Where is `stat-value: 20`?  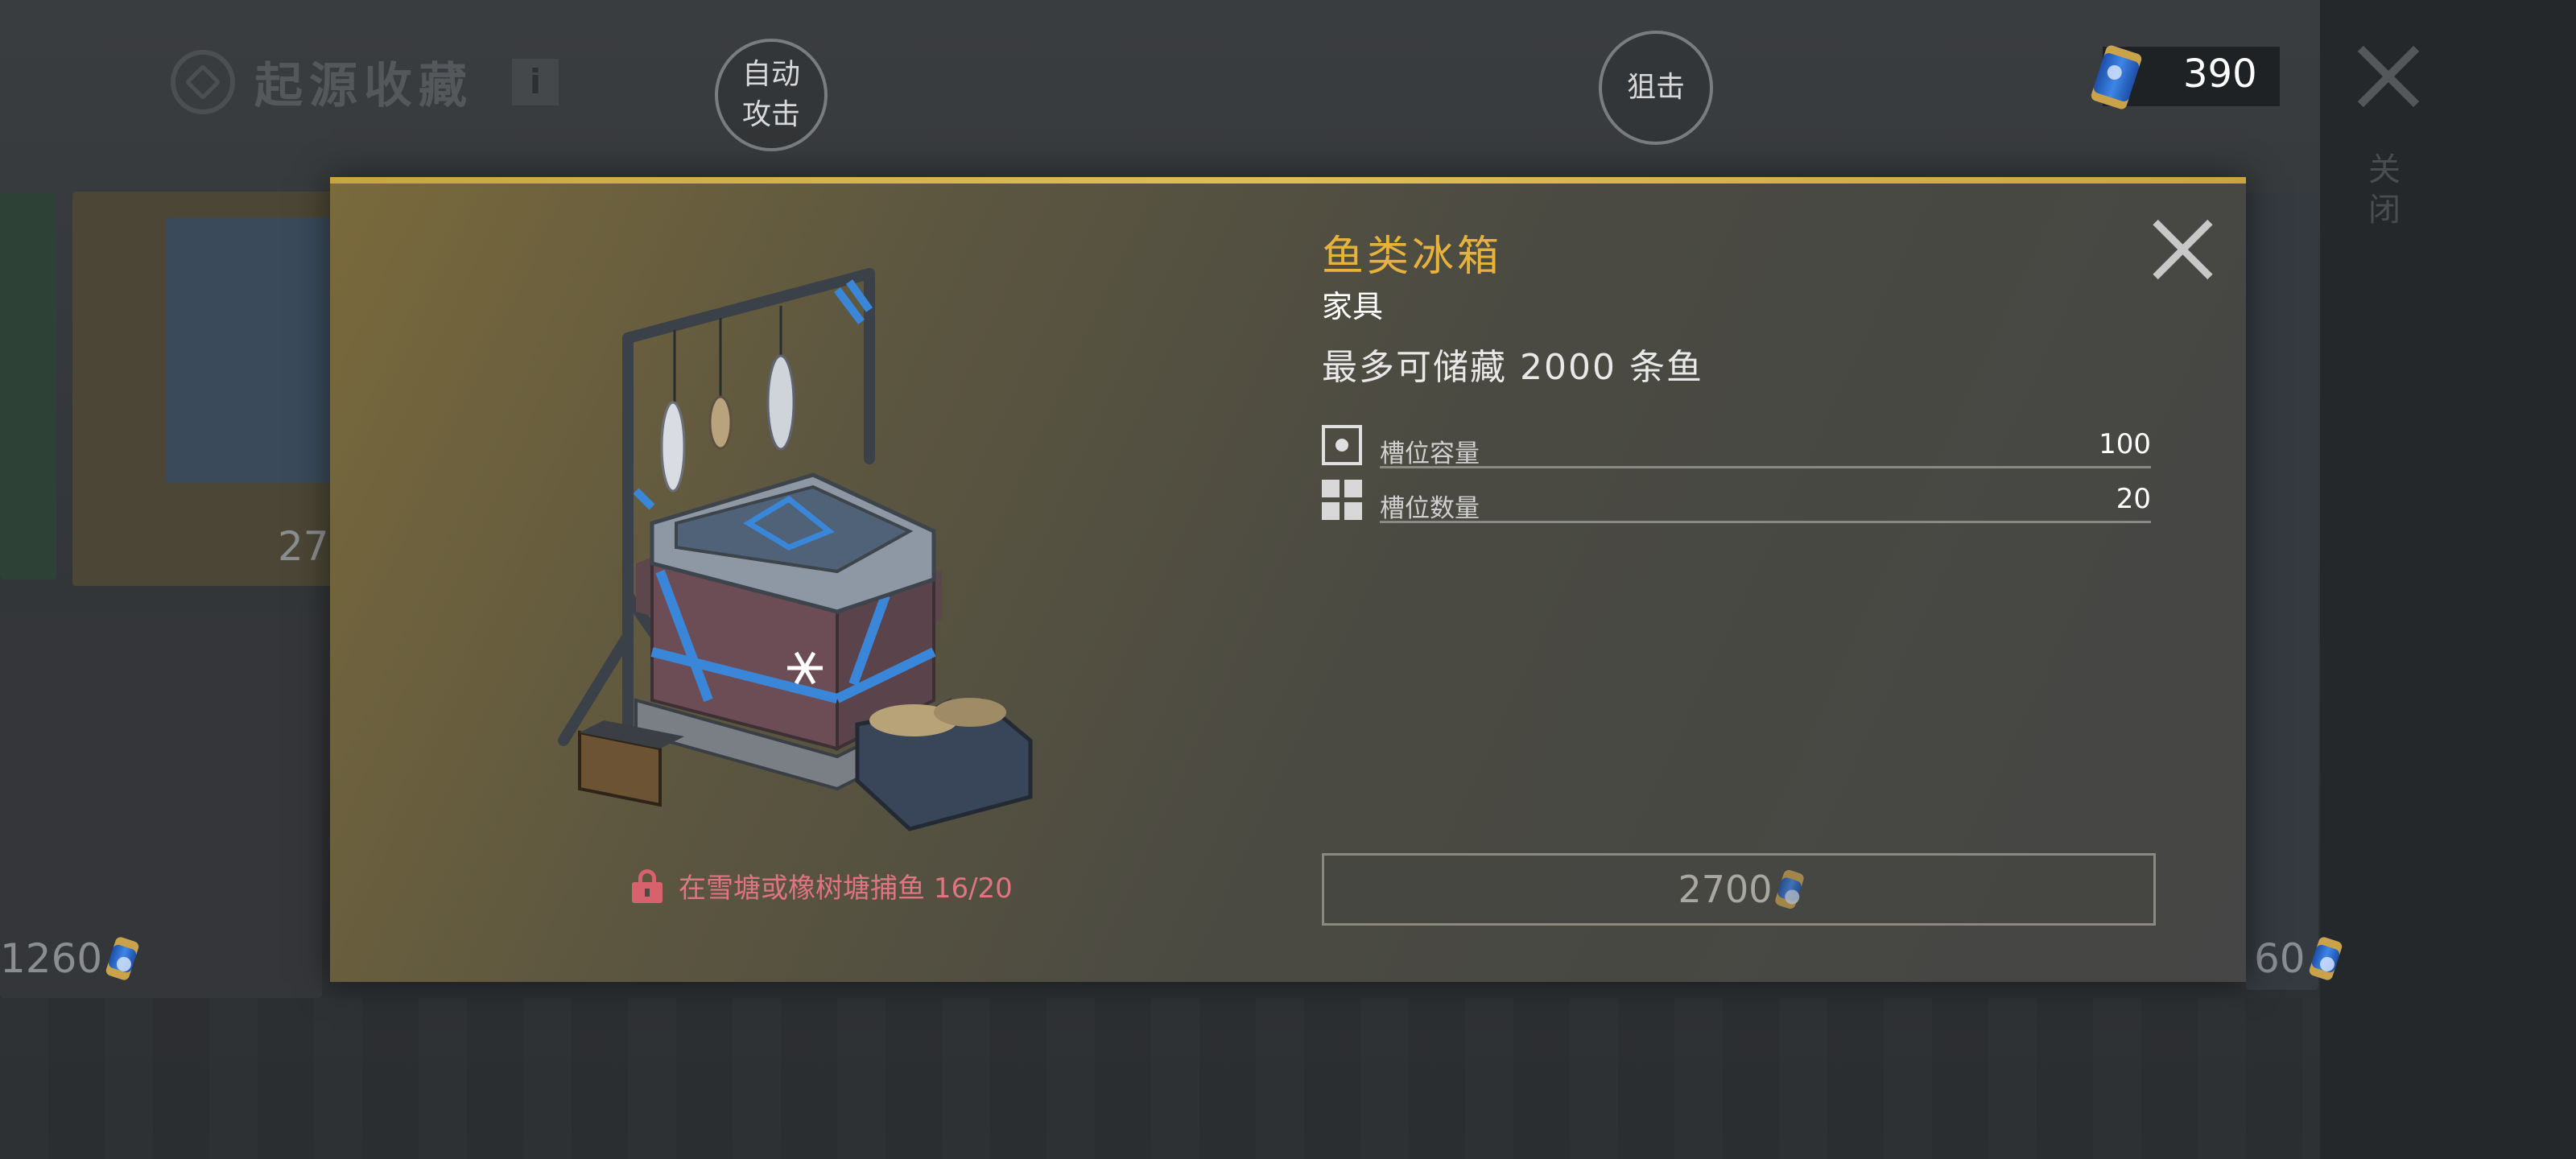 stat-value: 20 is located at coordinates (2133, 499).